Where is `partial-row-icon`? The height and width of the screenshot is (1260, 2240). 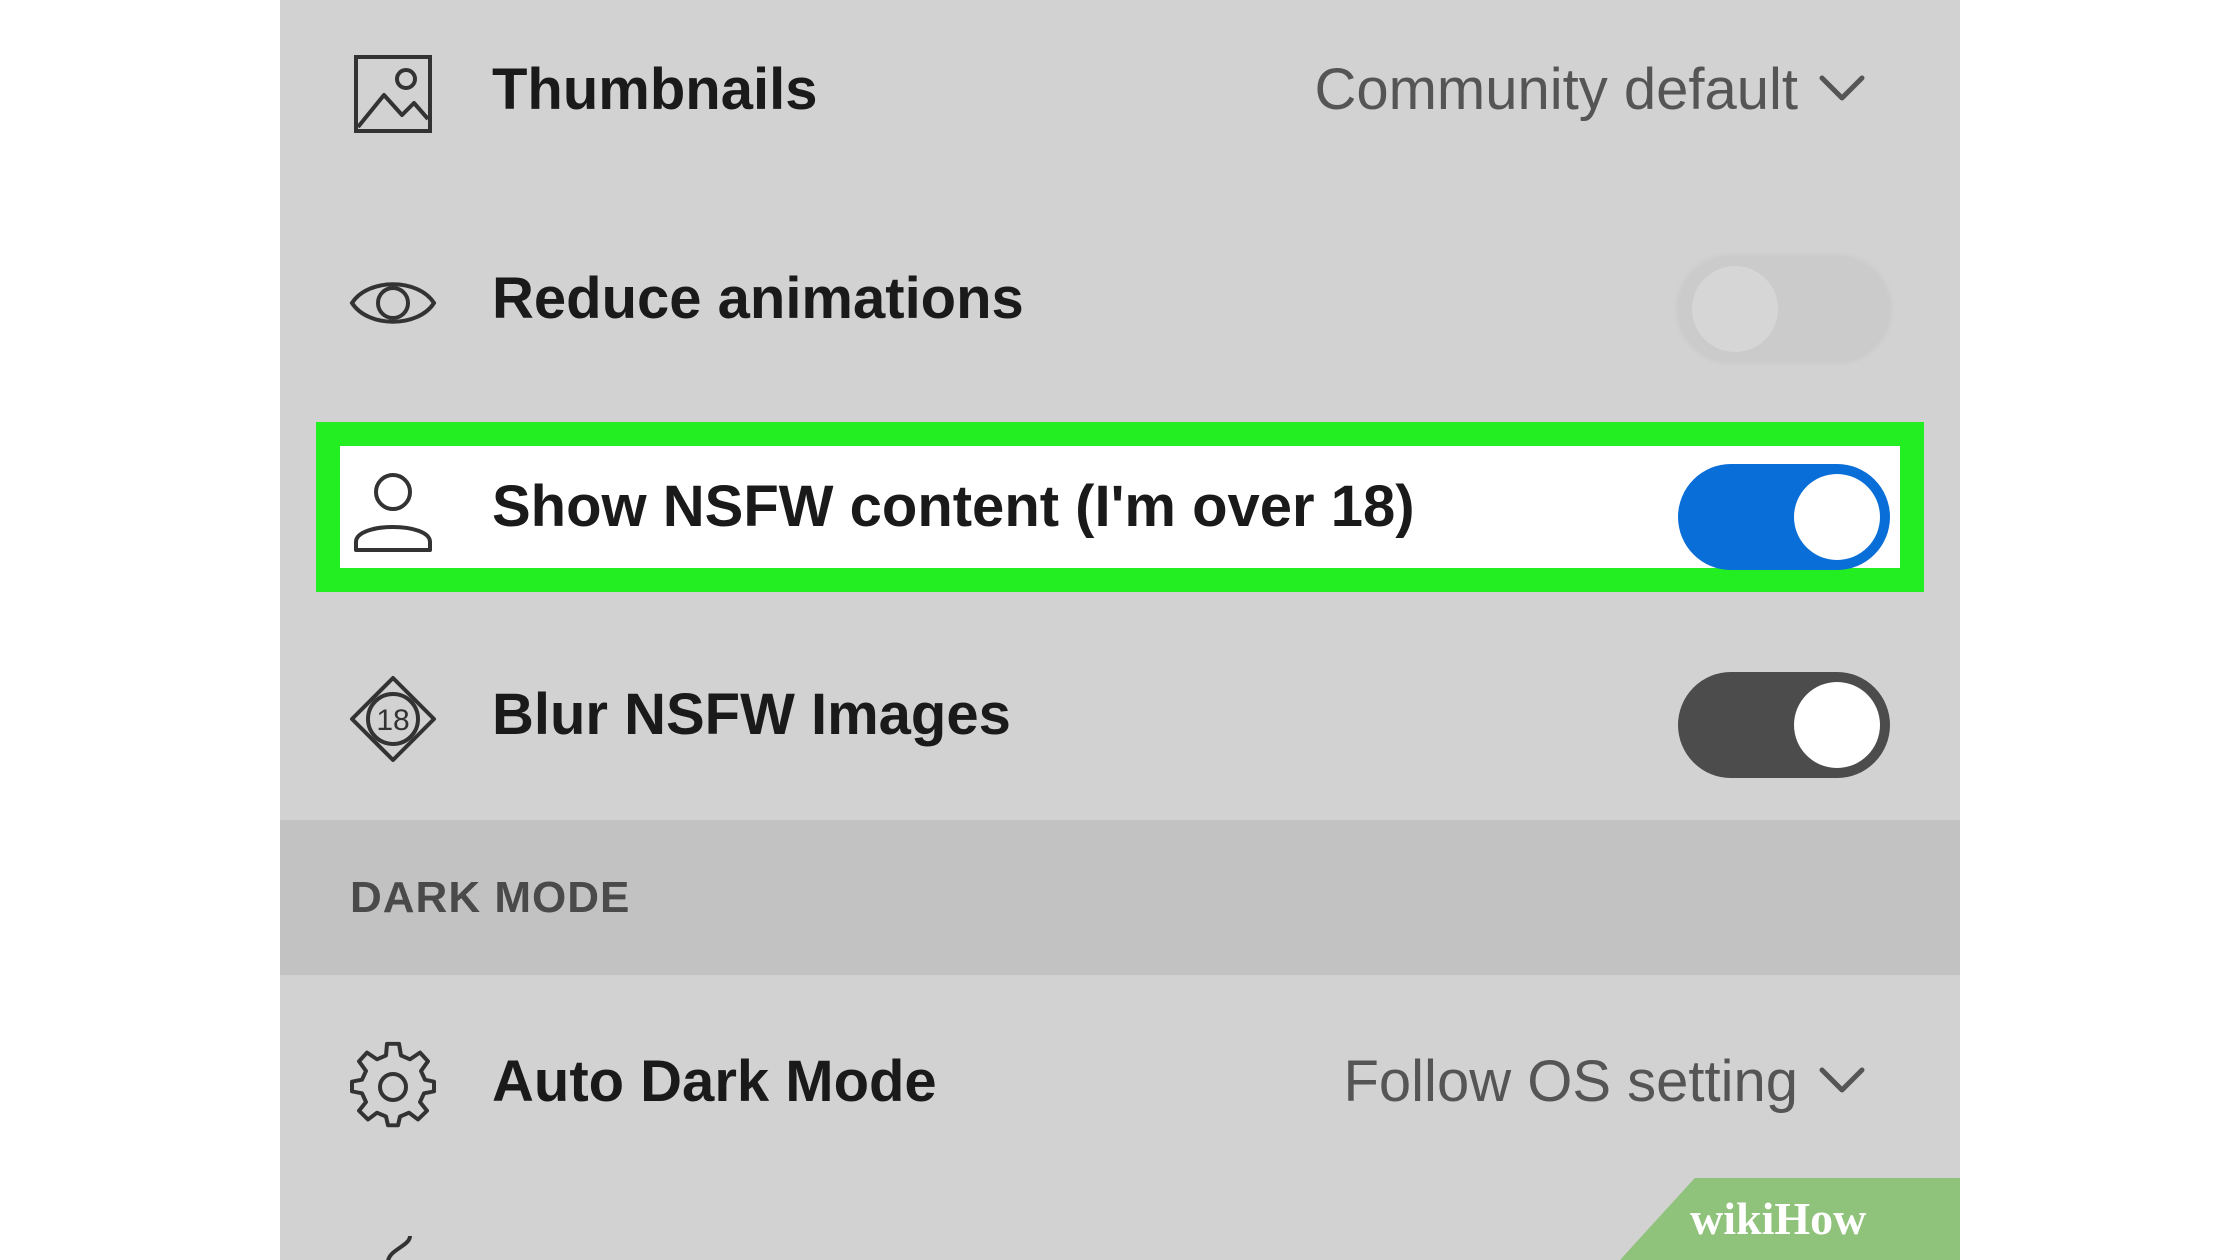 partial-row-icon is located at coordinates (405, 1246).